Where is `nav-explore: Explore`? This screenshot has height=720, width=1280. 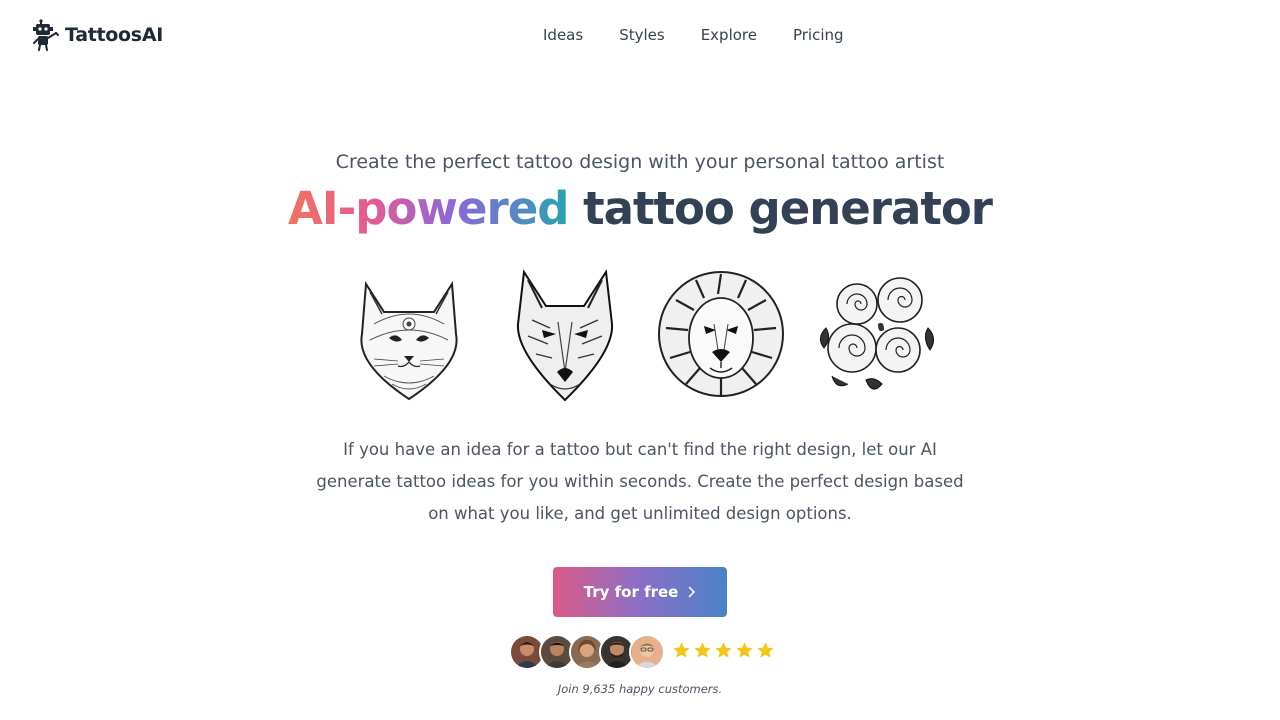 nav-explore: Explore is located at coordinates (729, 35).